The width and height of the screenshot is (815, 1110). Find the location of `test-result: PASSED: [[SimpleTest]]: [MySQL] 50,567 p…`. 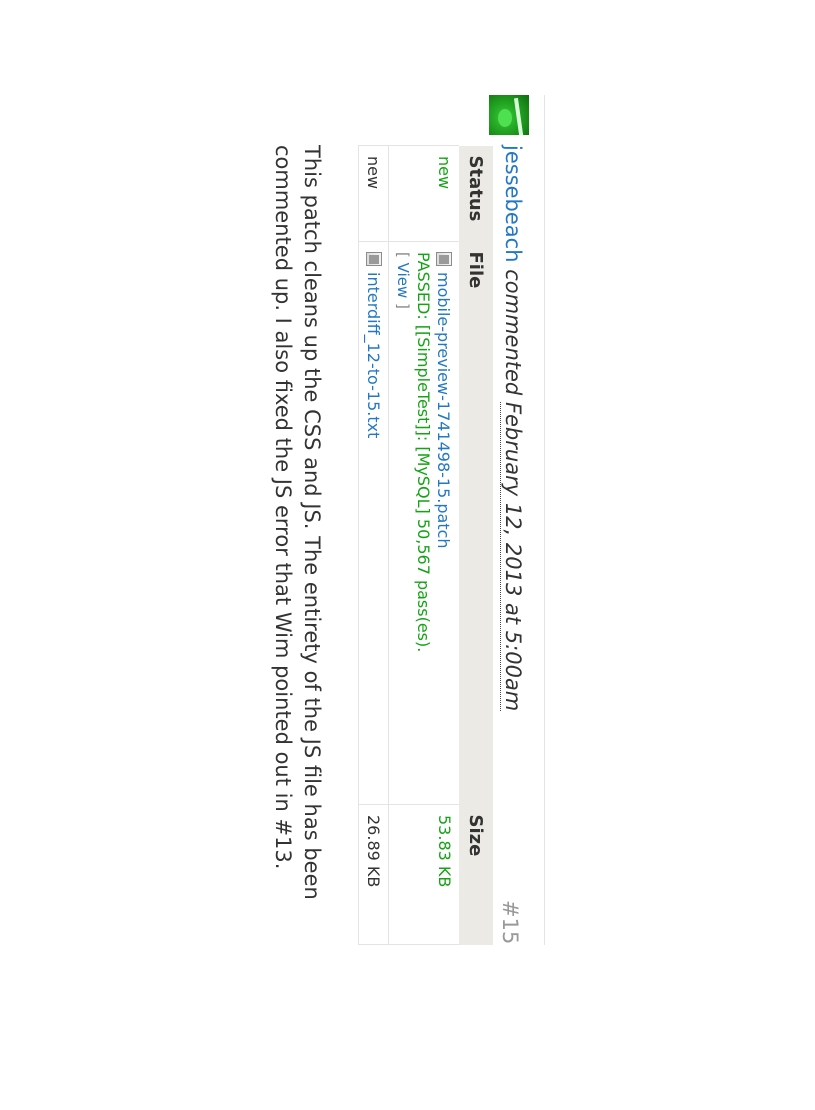

test-result: PASSED: [[SimpleTest]]: [MySQL] 50,567 p… is located at coordinates (423, 452).